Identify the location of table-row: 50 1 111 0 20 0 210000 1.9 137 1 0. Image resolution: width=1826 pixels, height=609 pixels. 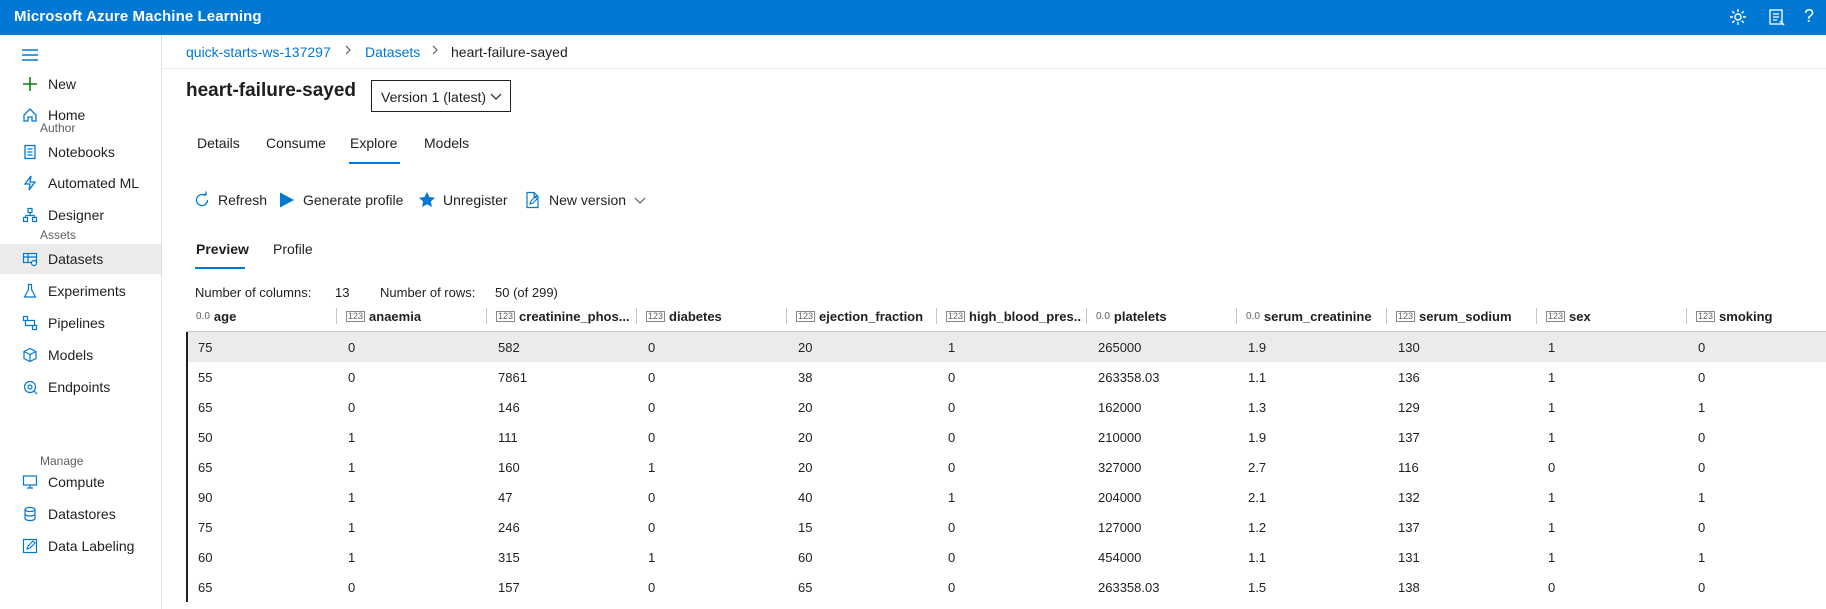
(1007, 437).